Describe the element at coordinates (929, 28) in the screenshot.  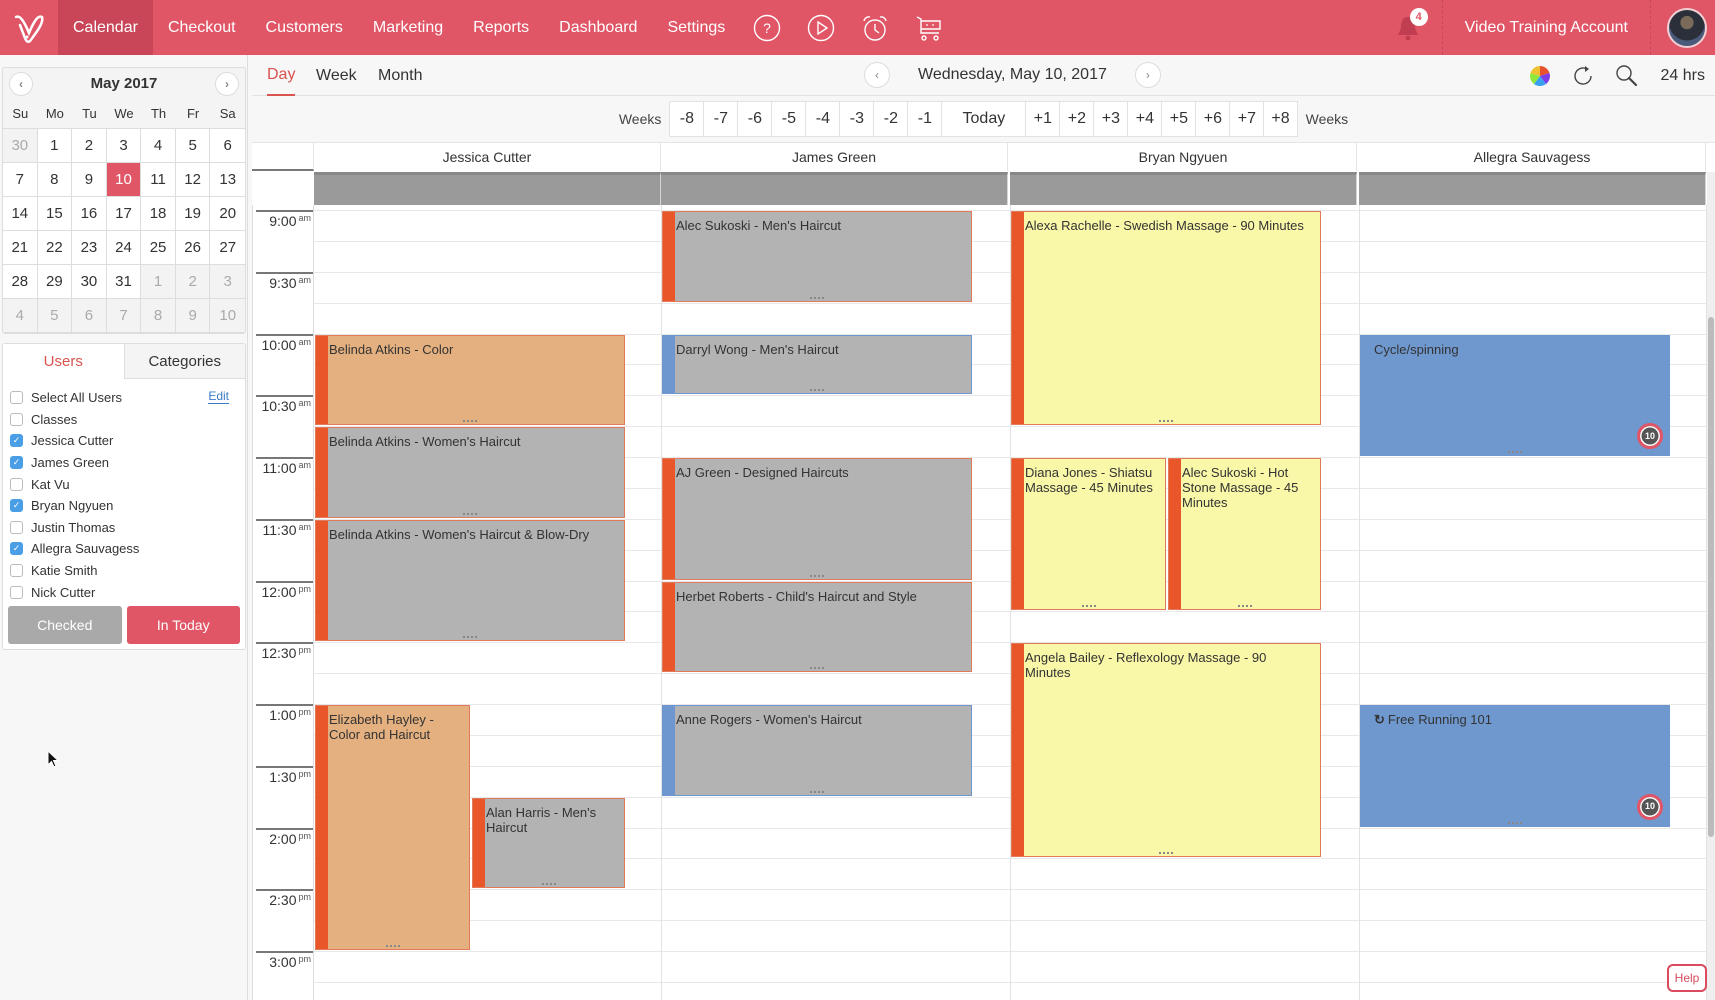
I see `cart-icon` at that location.